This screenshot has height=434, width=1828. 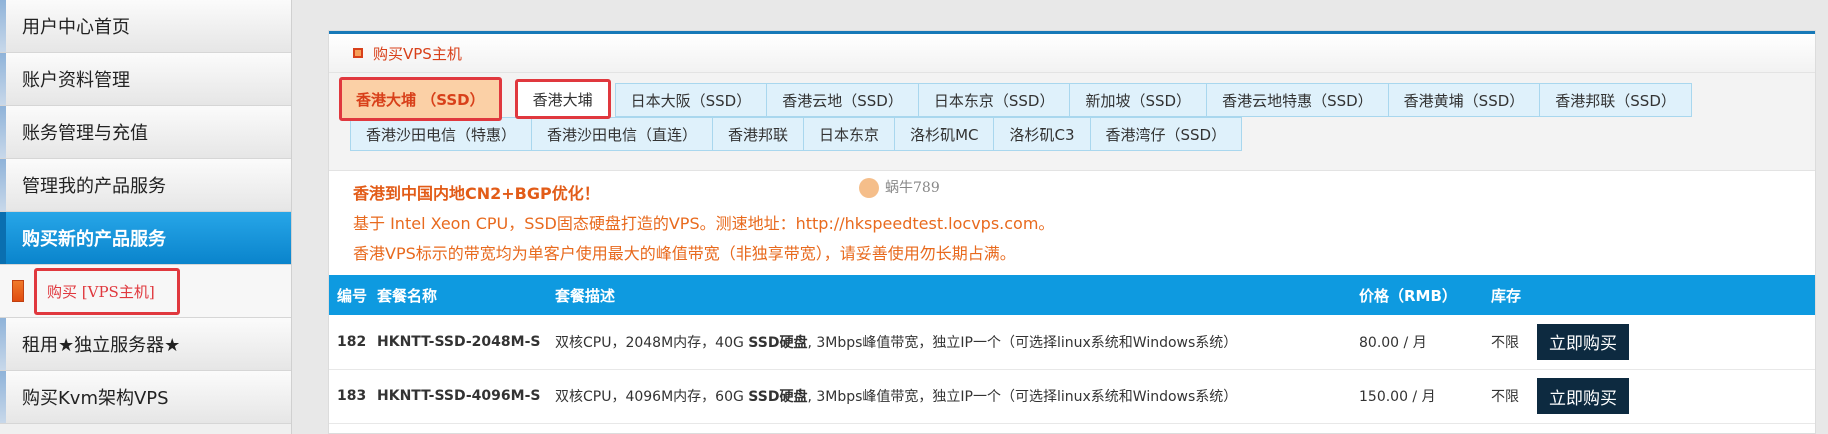 I want to click on plan-price: 150.00 / 月, so click(x=1397, y=397).